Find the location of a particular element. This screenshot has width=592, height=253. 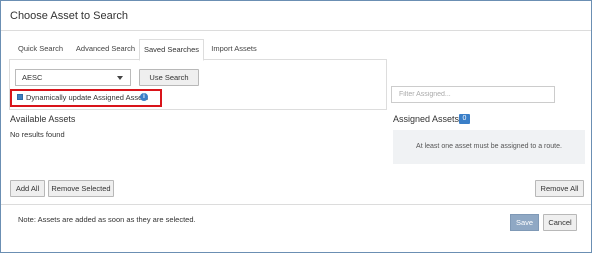

chevron-down-icon is located at coordinates (120, 78).